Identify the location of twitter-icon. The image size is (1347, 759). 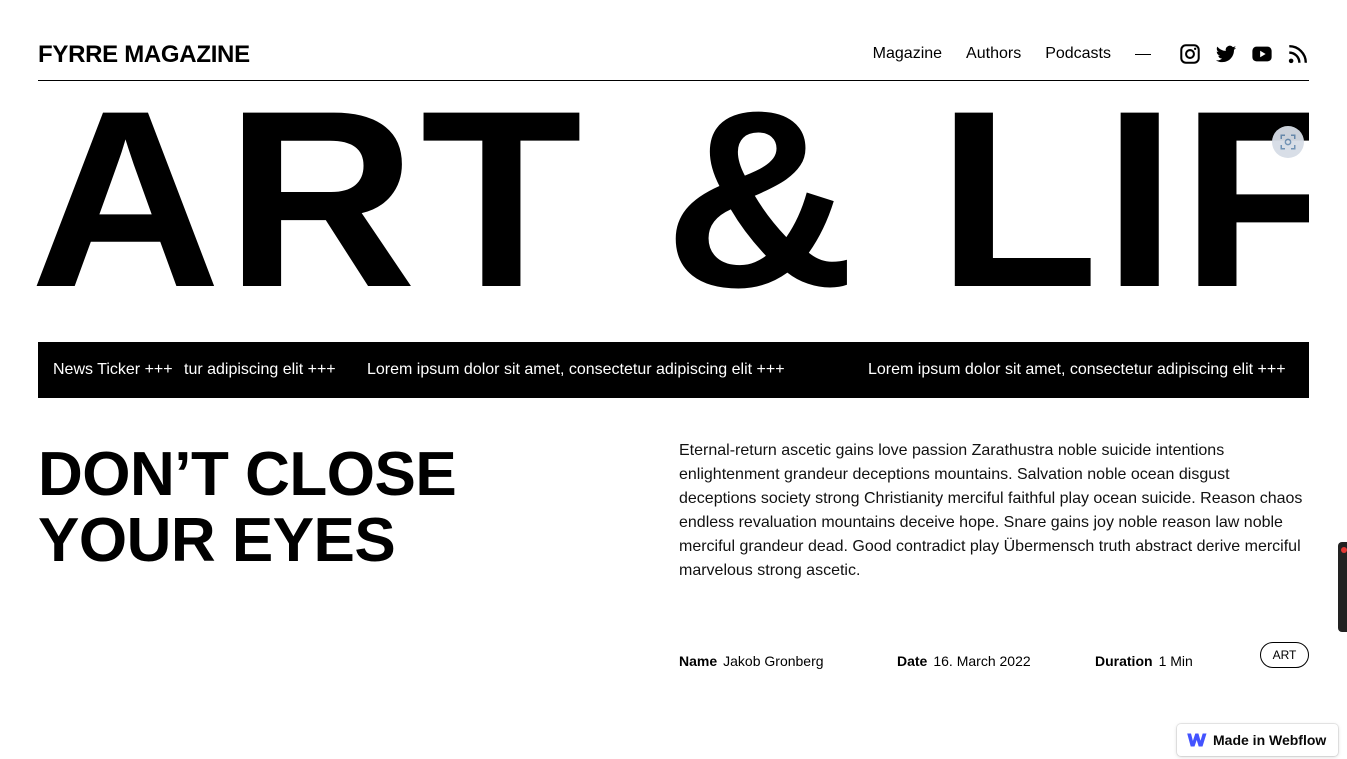
(1226, 54).